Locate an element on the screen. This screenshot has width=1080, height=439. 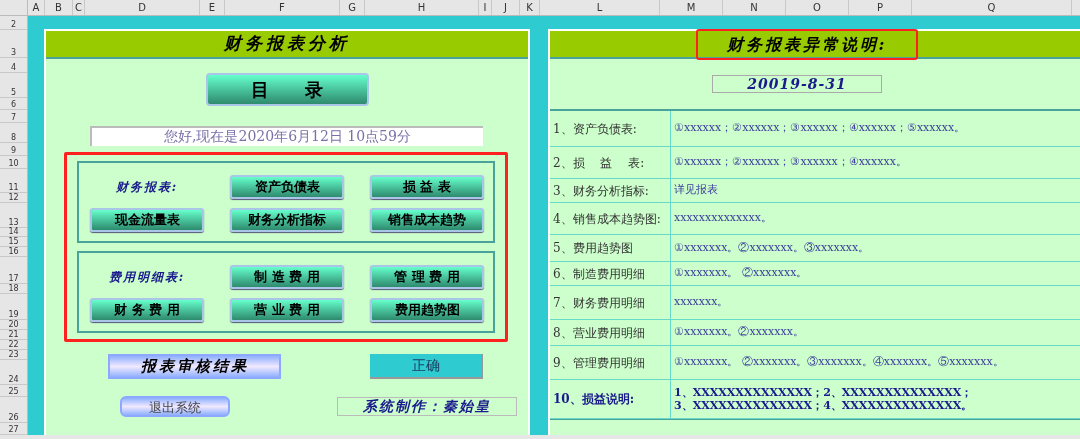
row-header: 13 is located at coordinates (13, 215).